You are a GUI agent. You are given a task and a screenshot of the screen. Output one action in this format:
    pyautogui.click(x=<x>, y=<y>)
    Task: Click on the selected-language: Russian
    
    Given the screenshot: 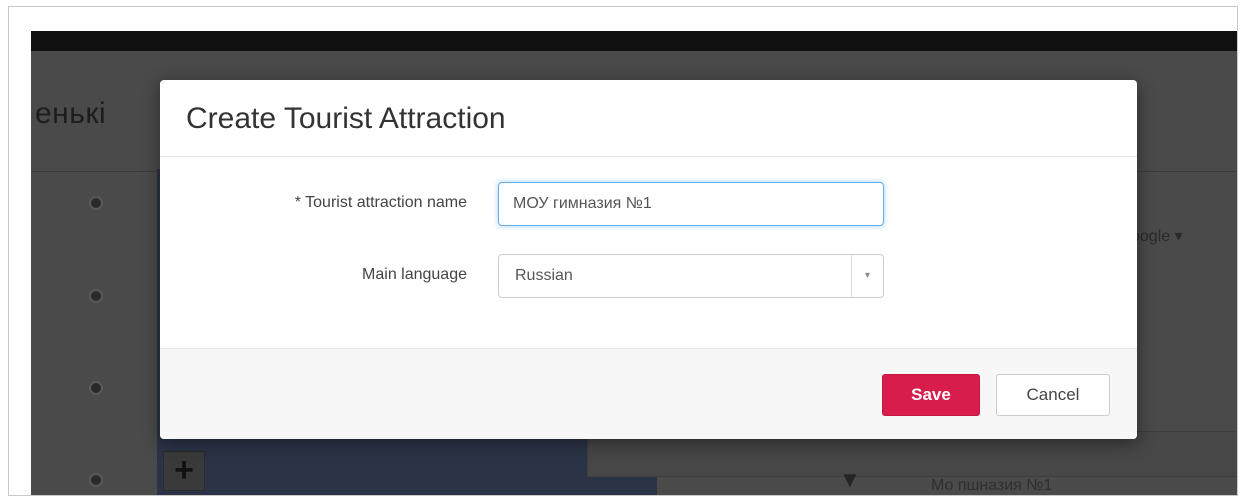 What is the action you would take?
    pyautogui.click(x=544, y=275)
    